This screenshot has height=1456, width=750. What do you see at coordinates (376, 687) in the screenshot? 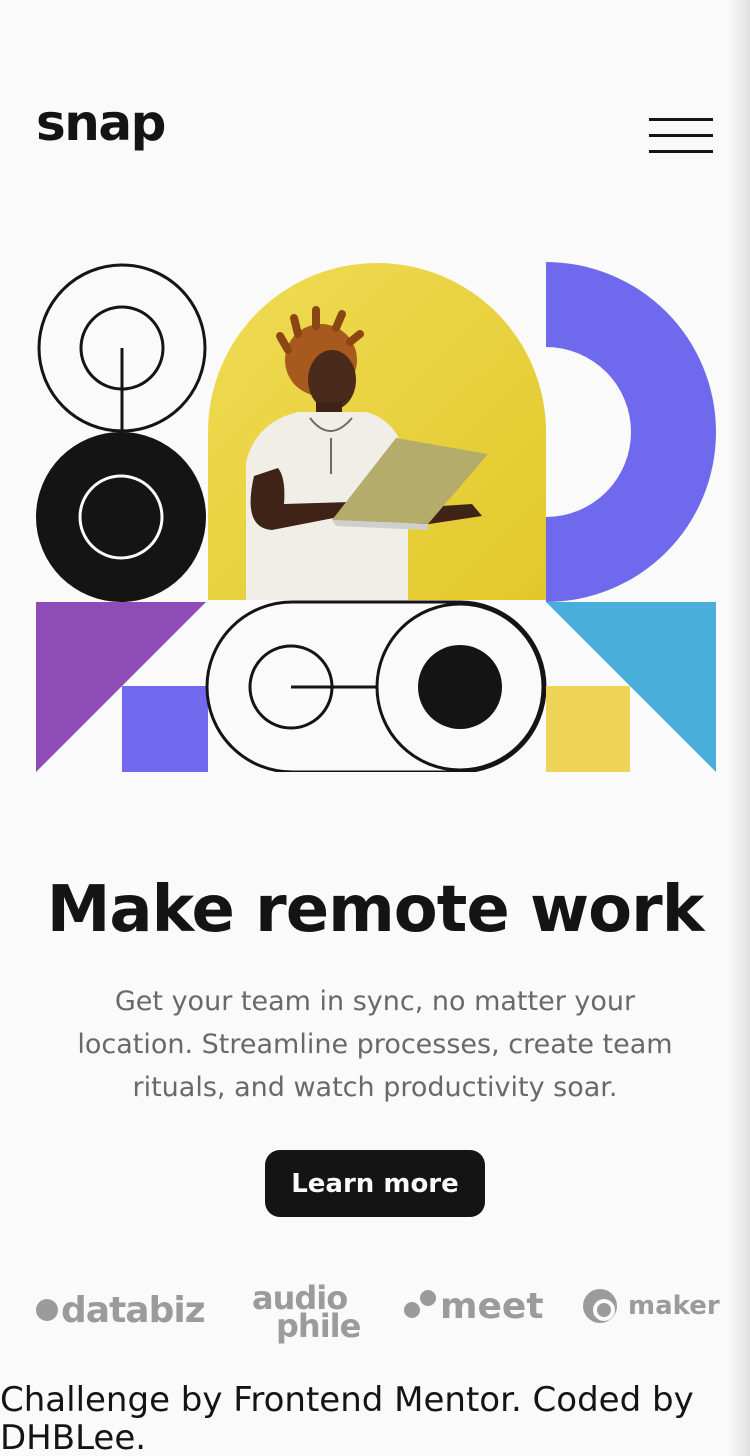
I see `pill-shape` at bounding box center [376, 687].